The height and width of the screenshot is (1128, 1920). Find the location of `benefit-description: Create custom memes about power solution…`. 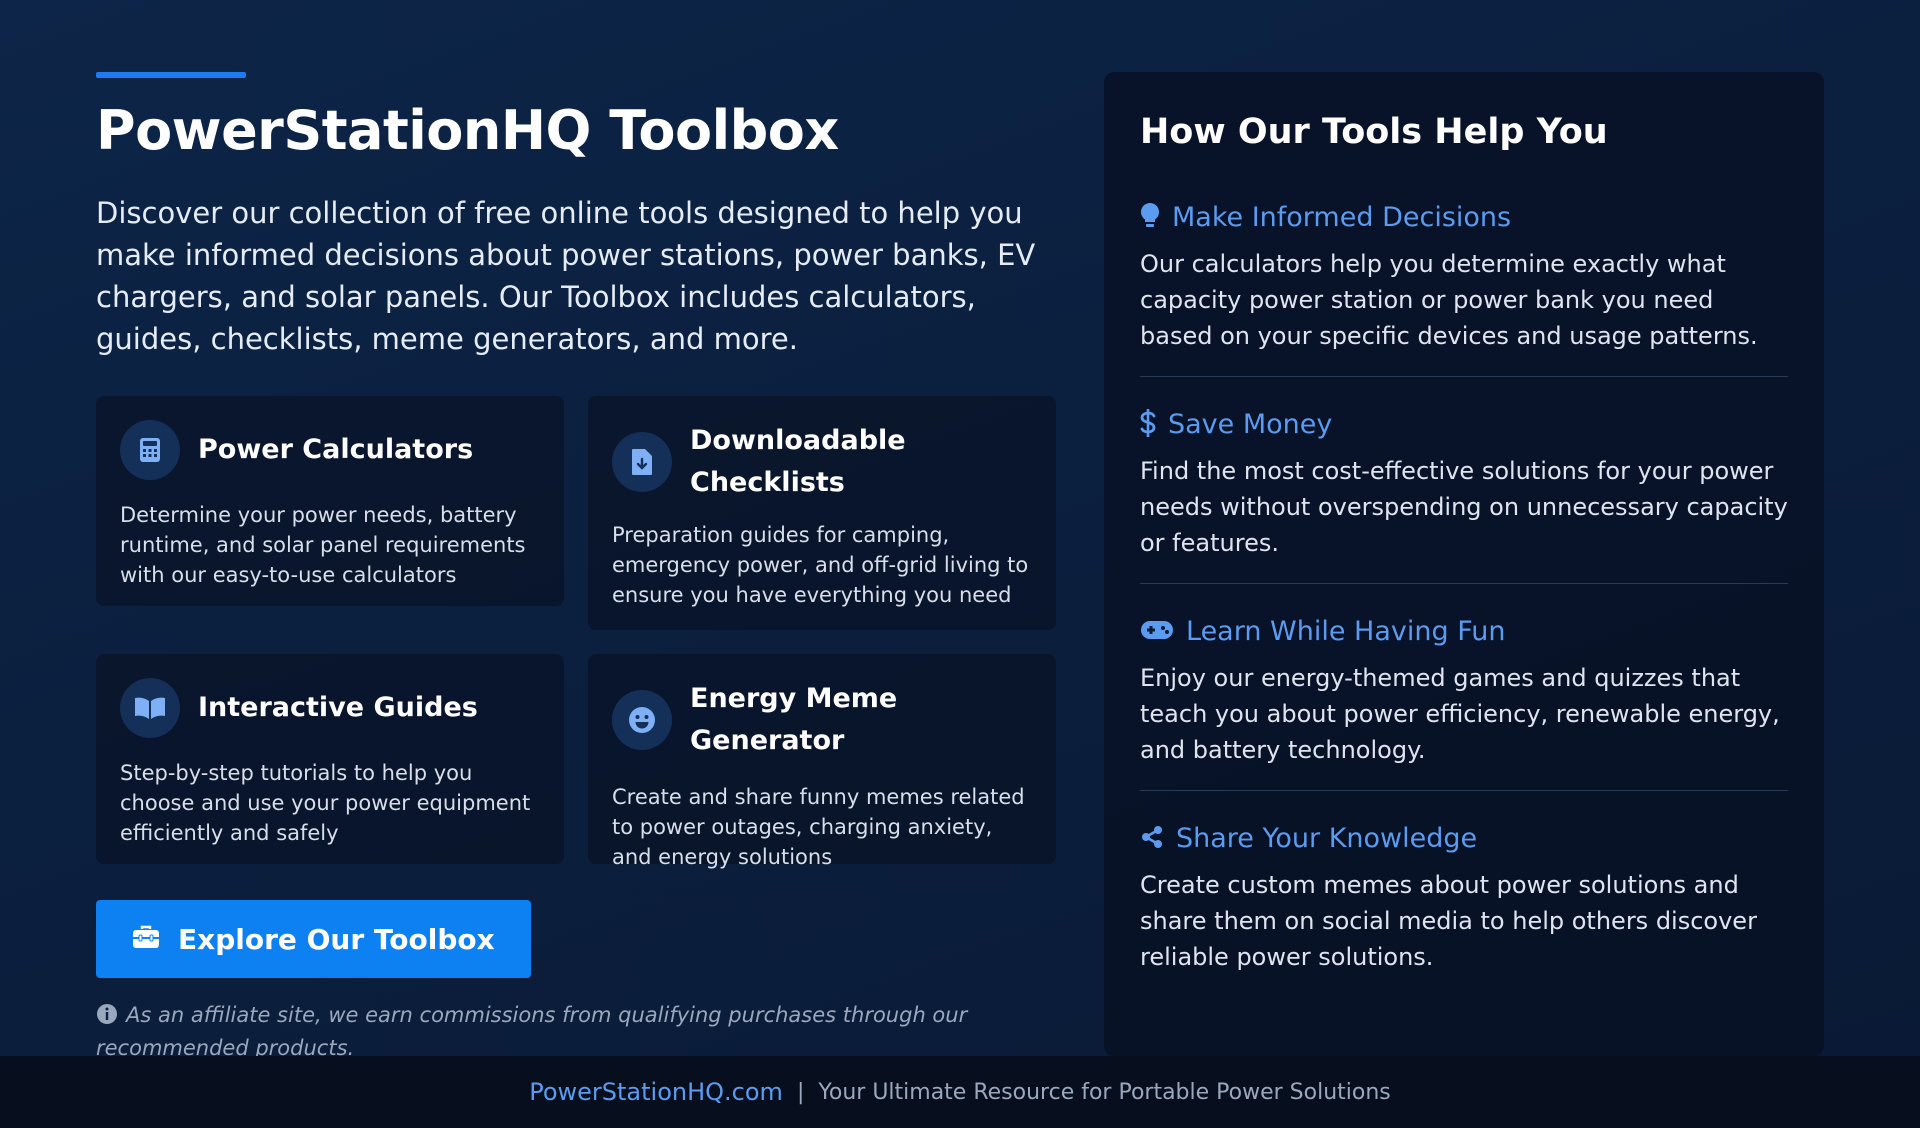

benefit-description: Create custom memes about power solution… is located at coordinates (1448, 921).